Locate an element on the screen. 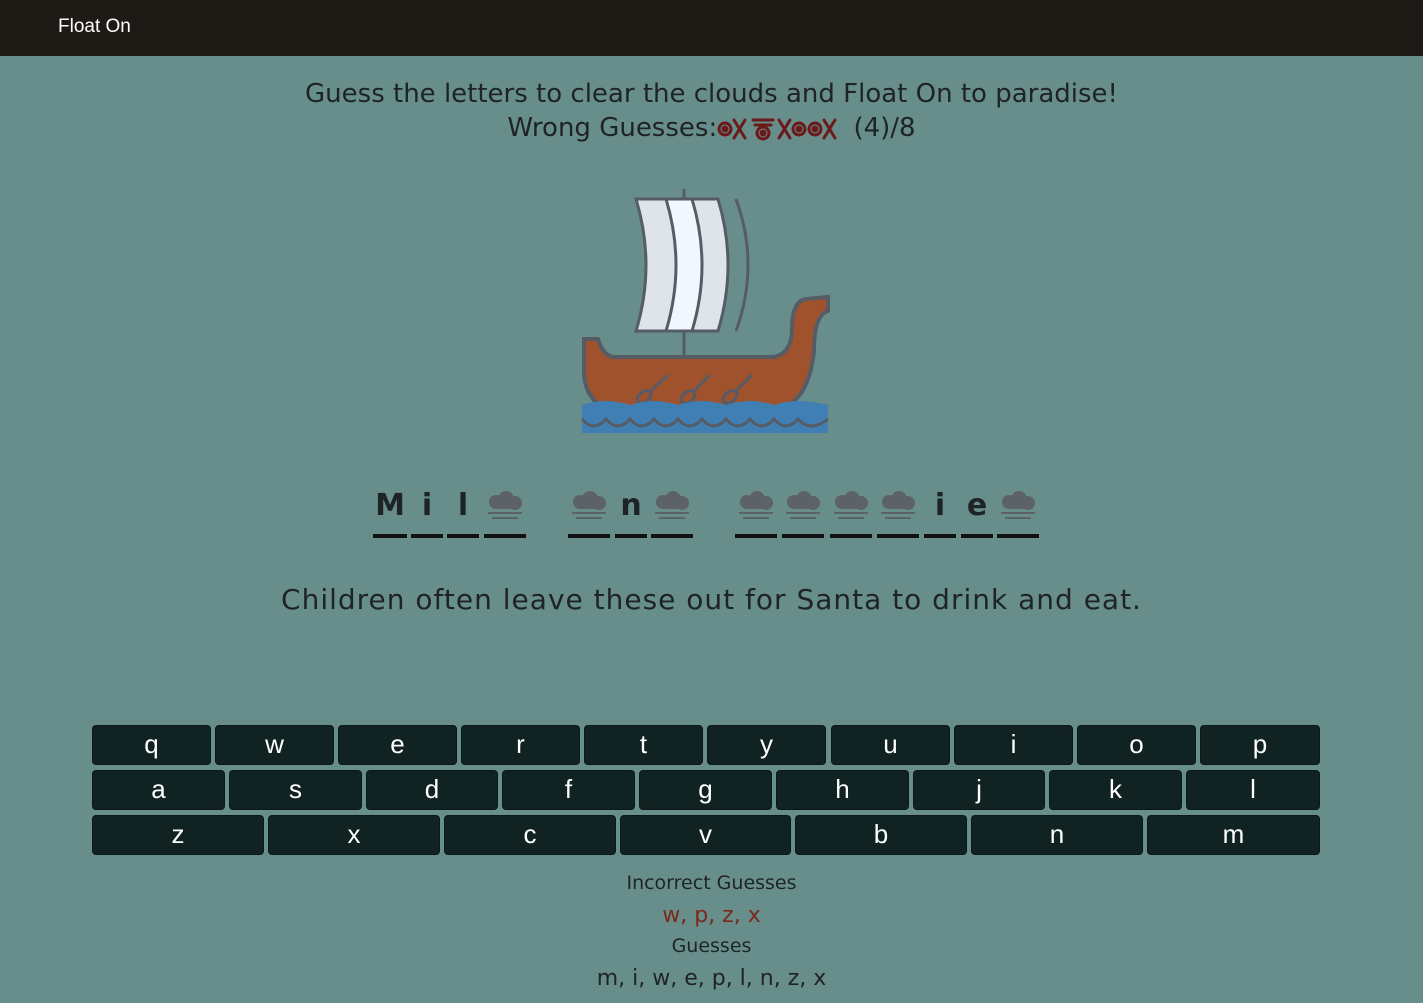 The width and height of the screenshot is (1423, 1003). letter-slot: n is located at coordinates (631, 511).